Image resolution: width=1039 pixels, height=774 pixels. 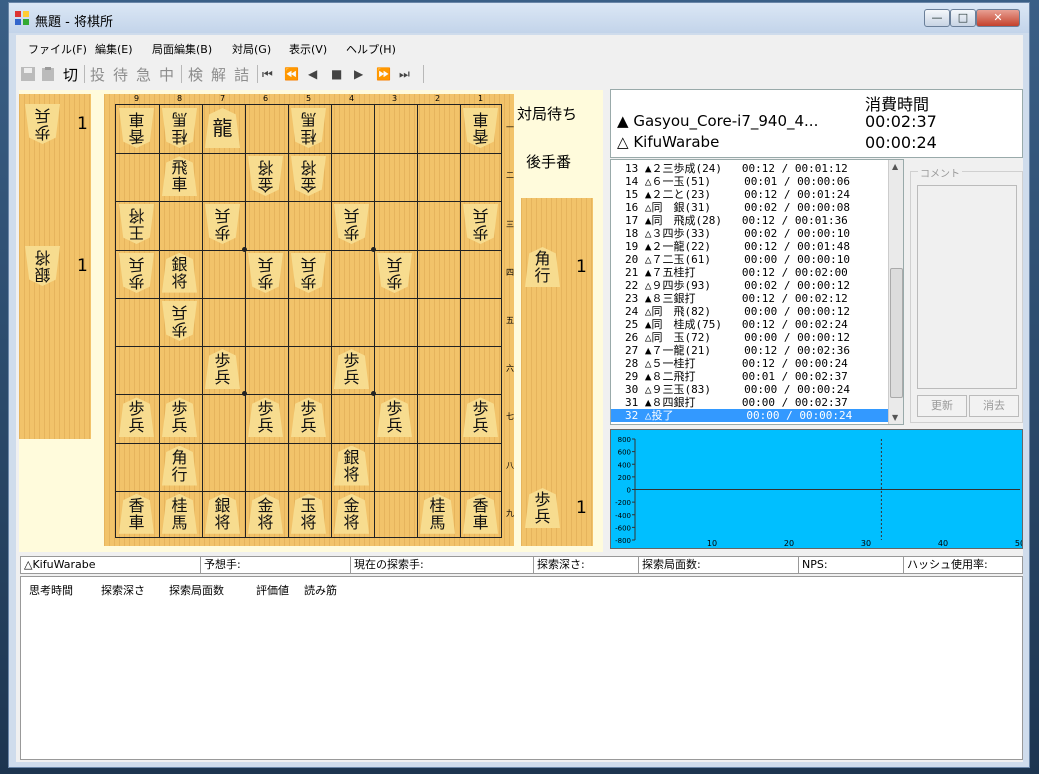 I want to click on move-row: 19 ▲２一龍(22) 00:12 / 00:01:48, so click(x=756, y=246).